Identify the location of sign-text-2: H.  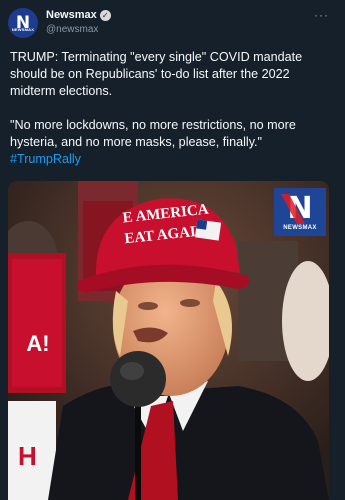
(27, 456).